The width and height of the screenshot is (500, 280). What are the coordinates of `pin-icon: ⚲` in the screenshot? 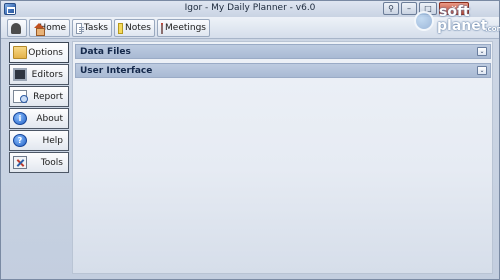 It's located at (391, 8).